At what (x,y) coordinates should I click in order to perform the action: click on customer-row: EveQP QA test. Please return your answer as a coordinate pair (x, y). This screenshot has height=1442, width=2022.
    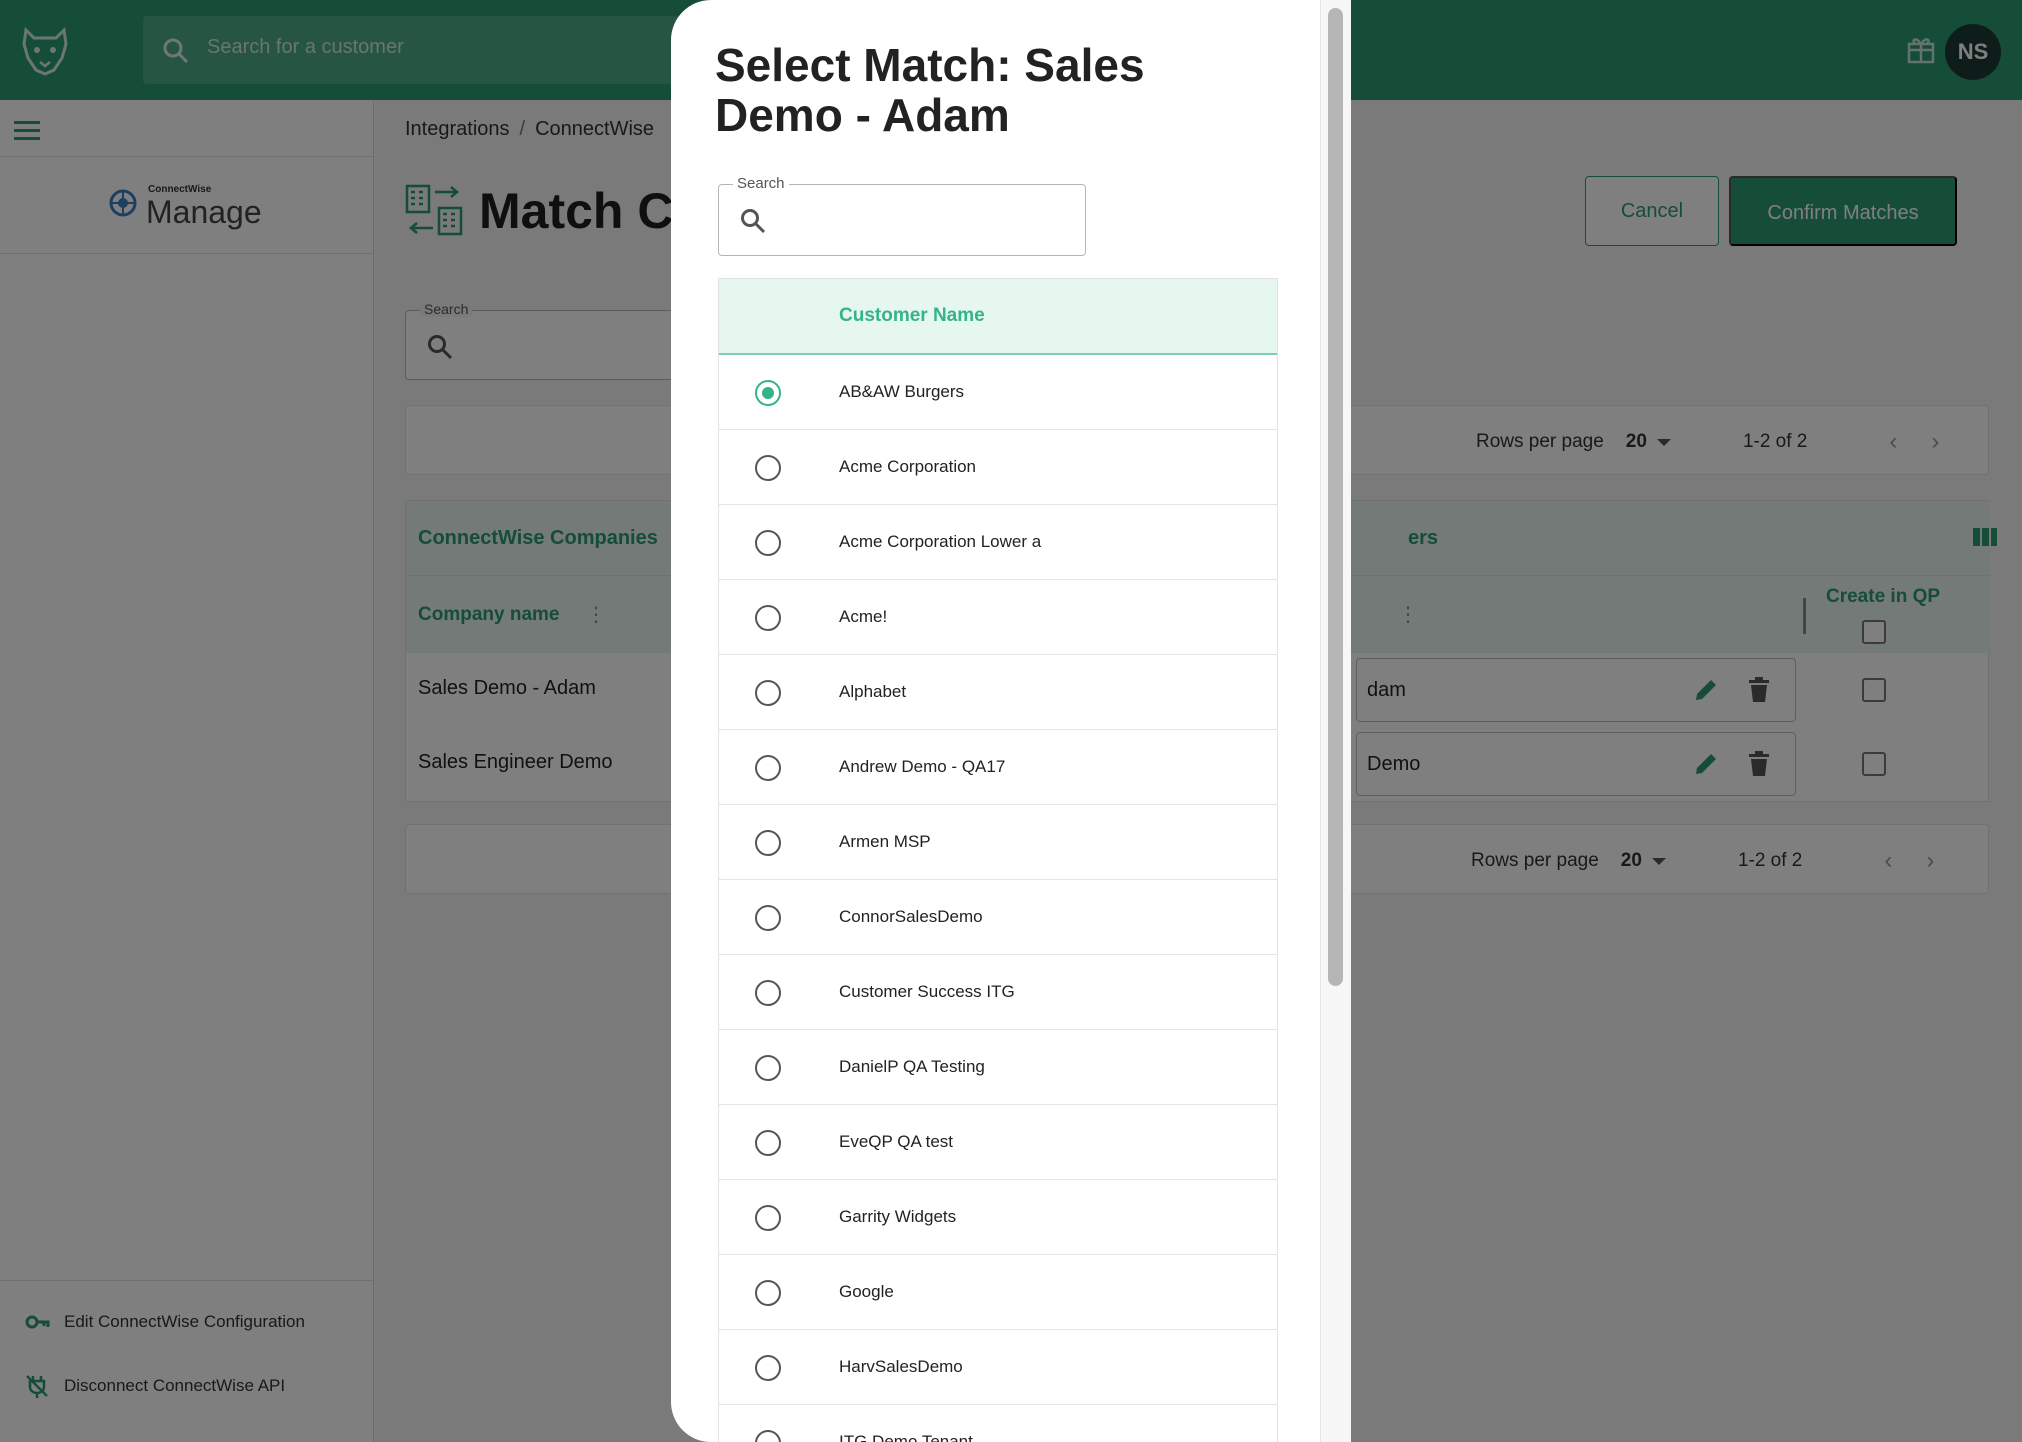
    Looking at the image, I should click on (998, 1142).